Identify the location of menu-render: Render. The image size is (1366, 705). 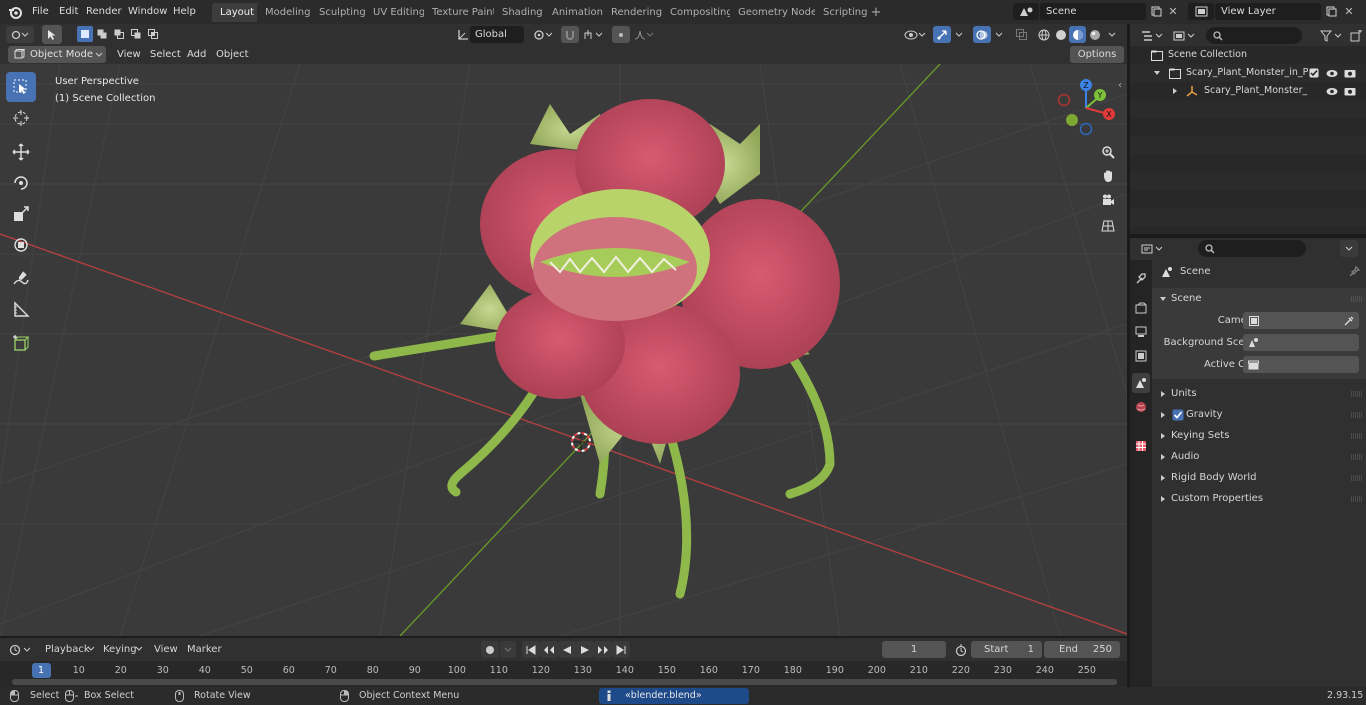
(104, 11).